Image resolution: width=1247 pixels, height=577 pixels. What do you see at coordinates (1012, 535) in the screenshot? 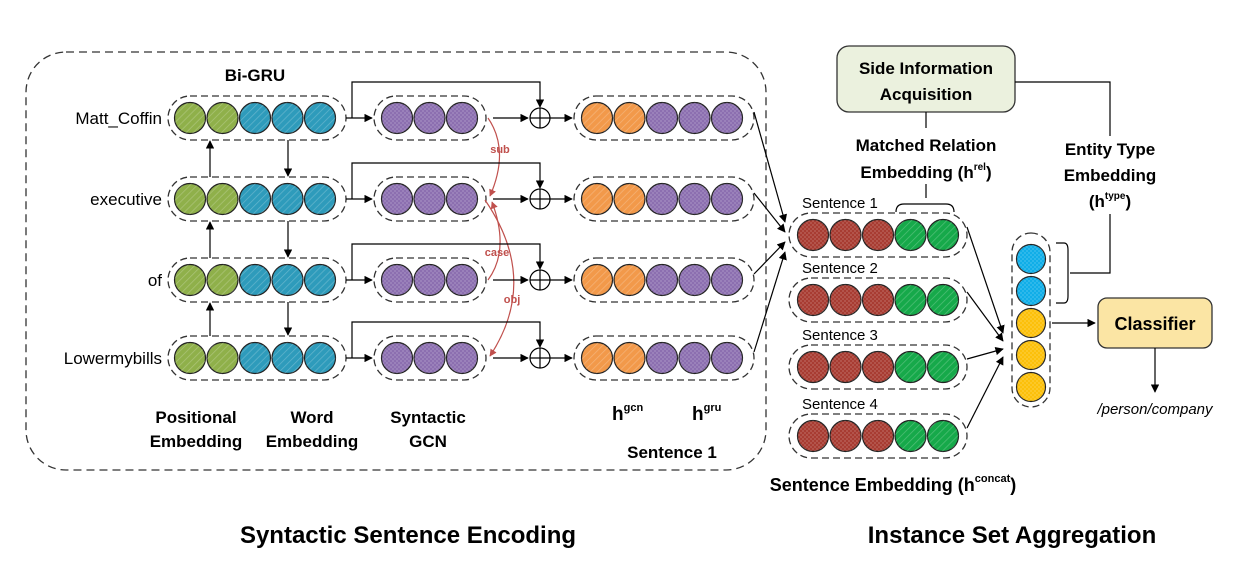
I see `aggregation-section-title: Instance Set Aggregation` at bounding box center [1012, 535].